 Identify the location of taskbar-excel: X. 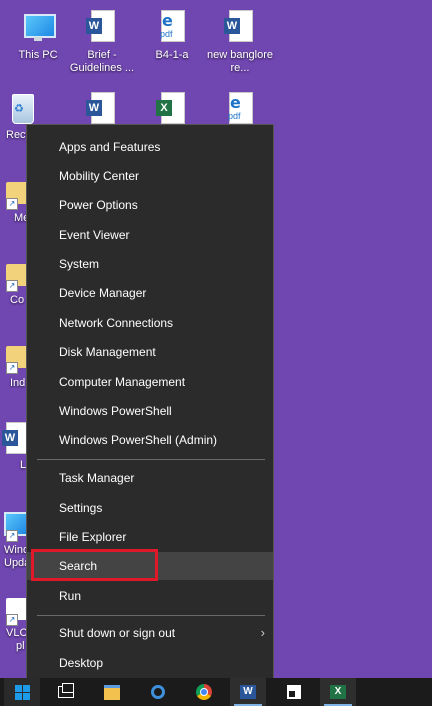
(338, 692).